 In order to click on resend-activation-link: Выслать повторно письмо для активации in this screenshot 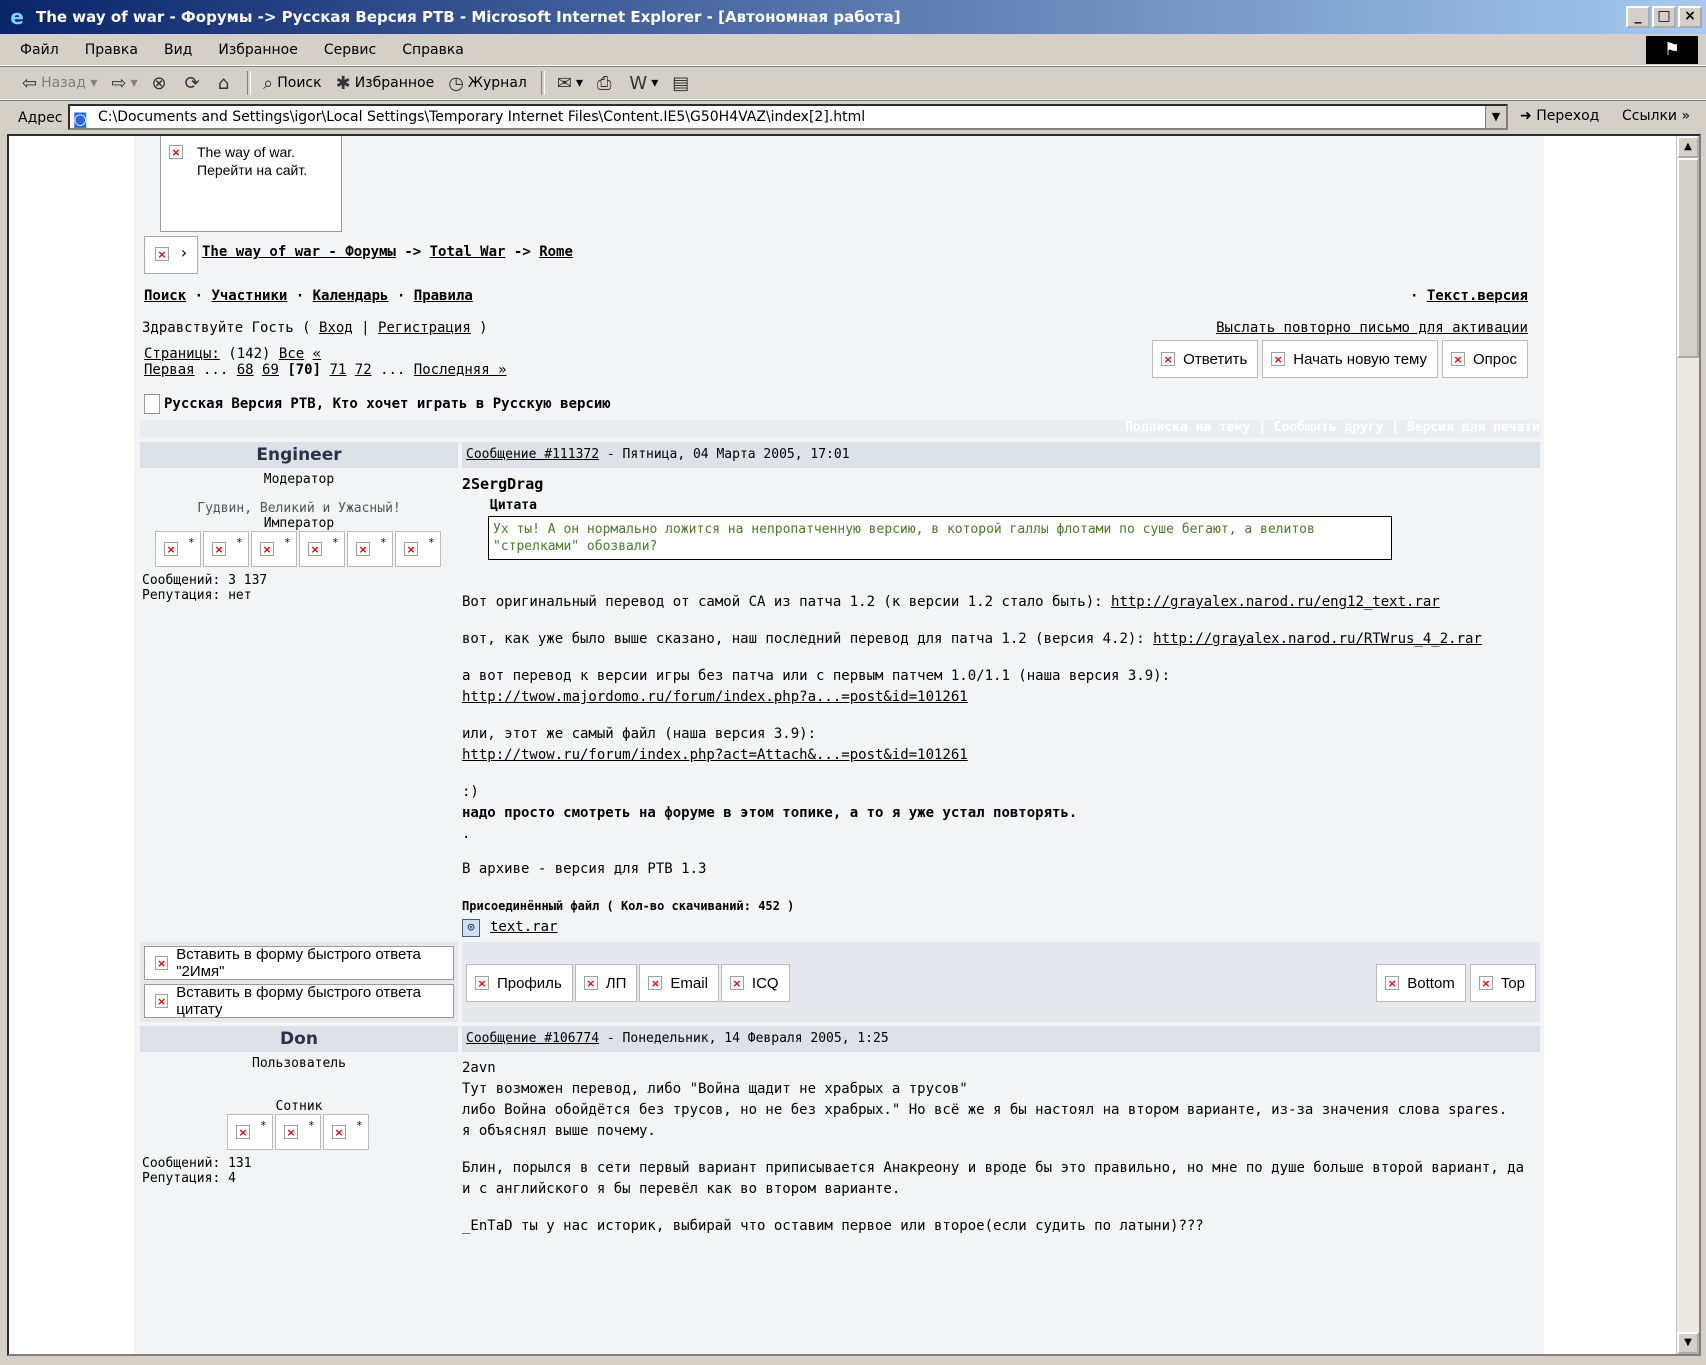, I will do `click(1372, 328)`.